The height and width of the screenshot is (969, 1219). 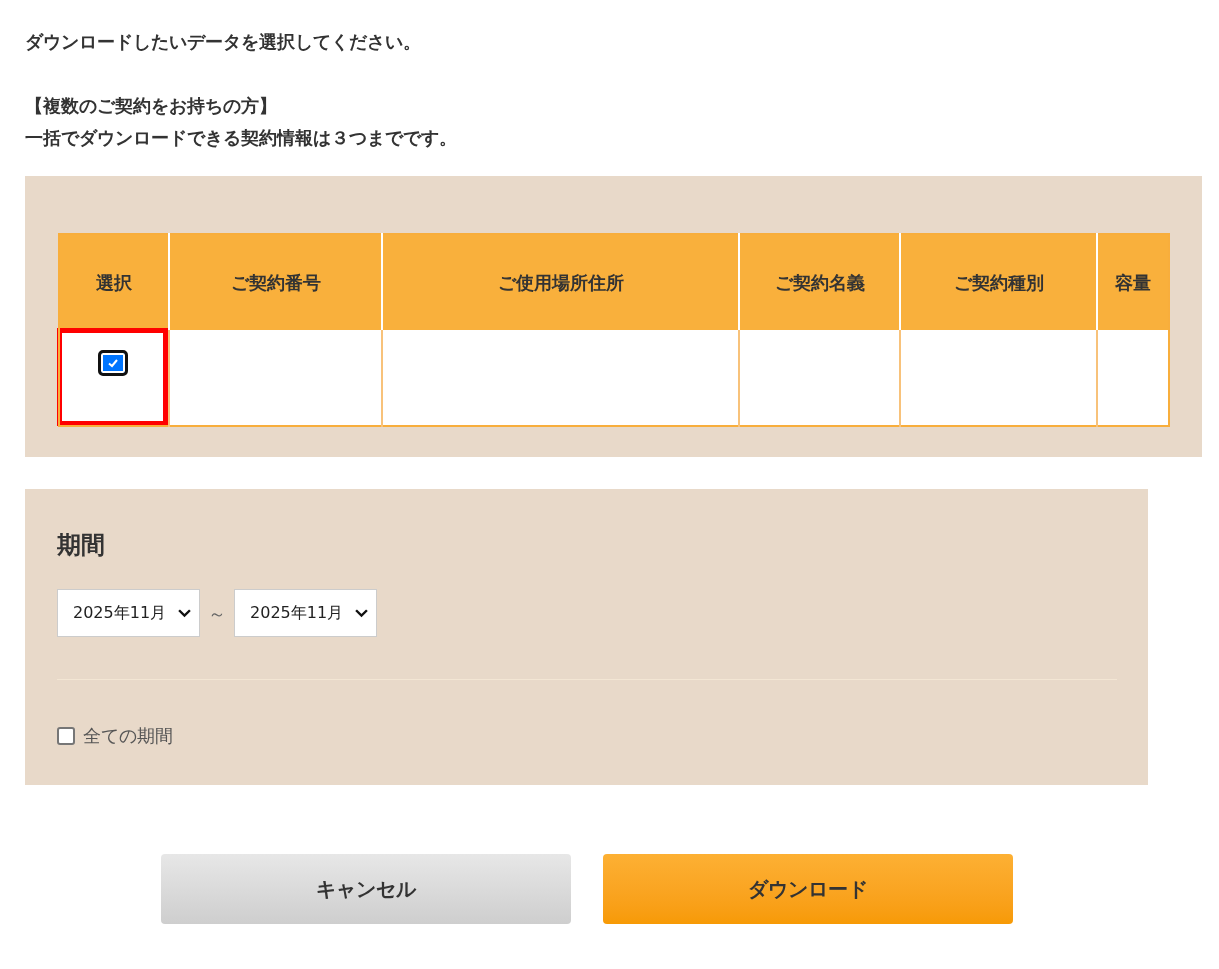 I want to click on column-header: 選択, so click(x=114, y=282).